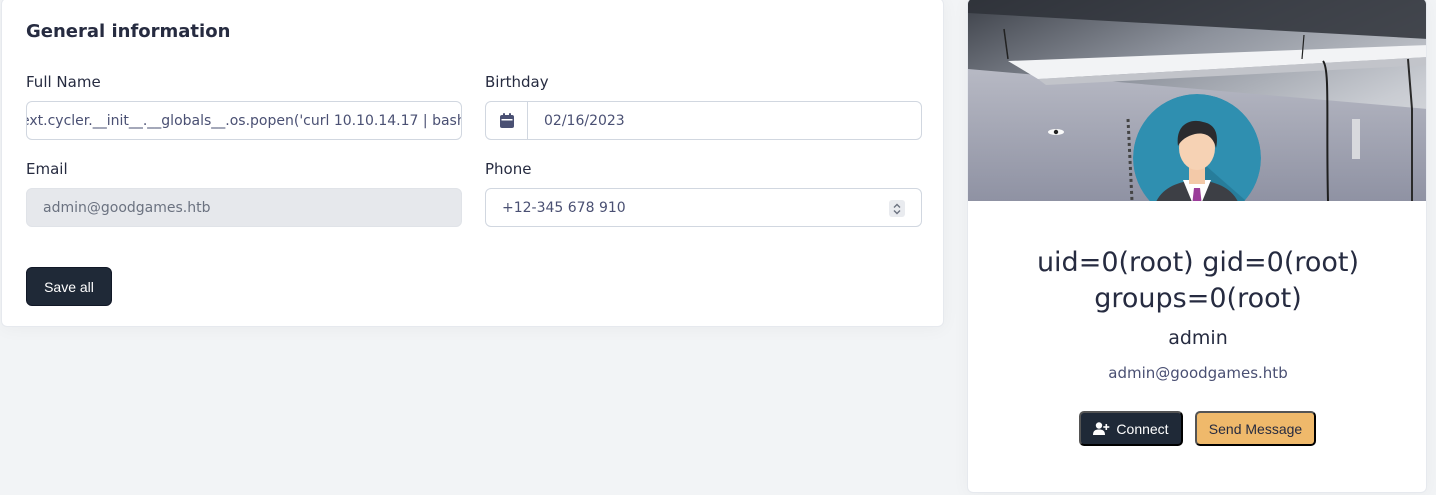 This screenshot has width=1436, height=495. What do you see at coordinates (1198, 373) in the screenshot?
I see `profile-email: admin@goodgames.htb` at bounding box center [1198, 373].